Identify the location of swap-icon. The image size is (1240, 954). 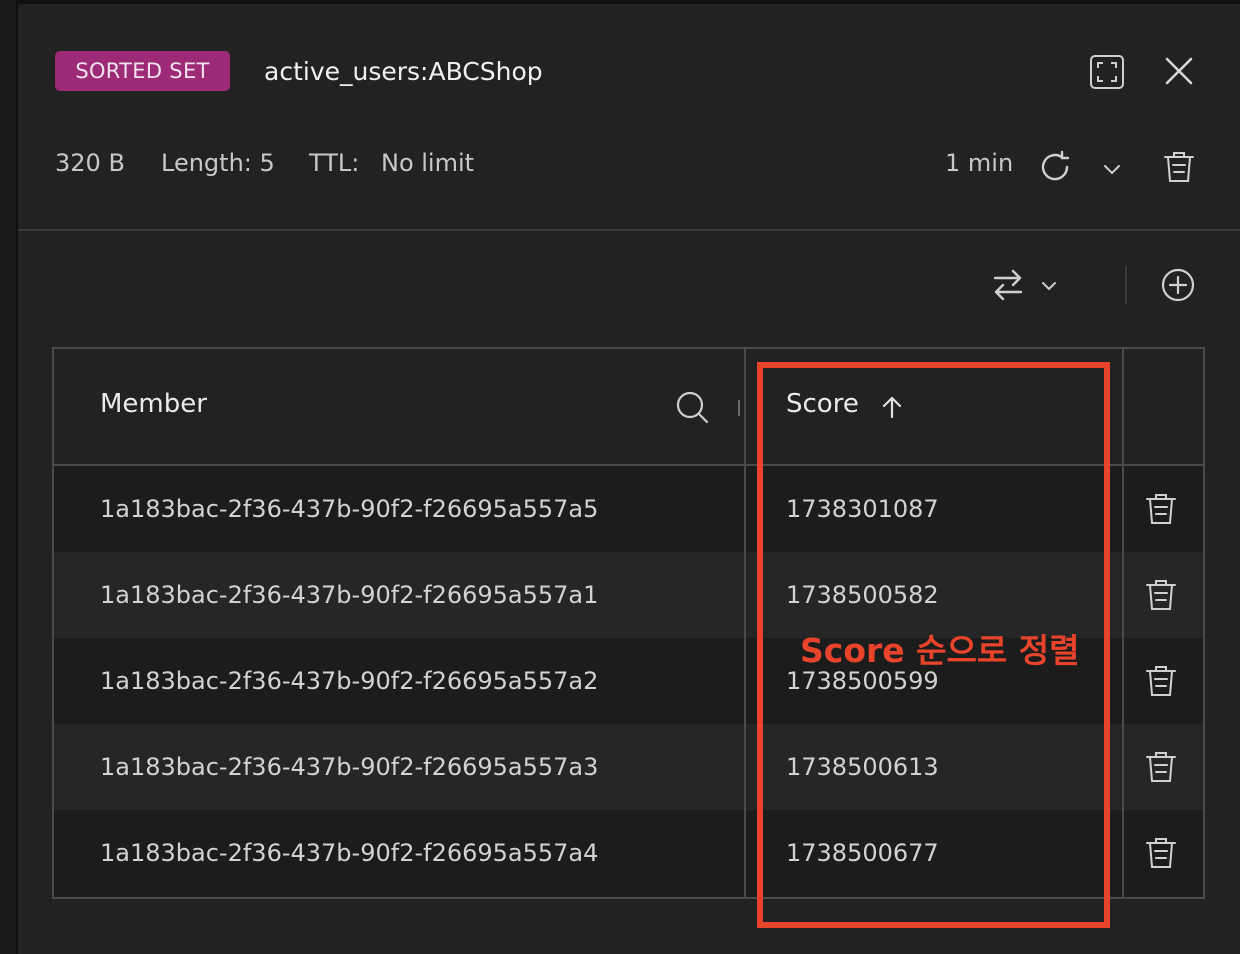
(1008, 285).